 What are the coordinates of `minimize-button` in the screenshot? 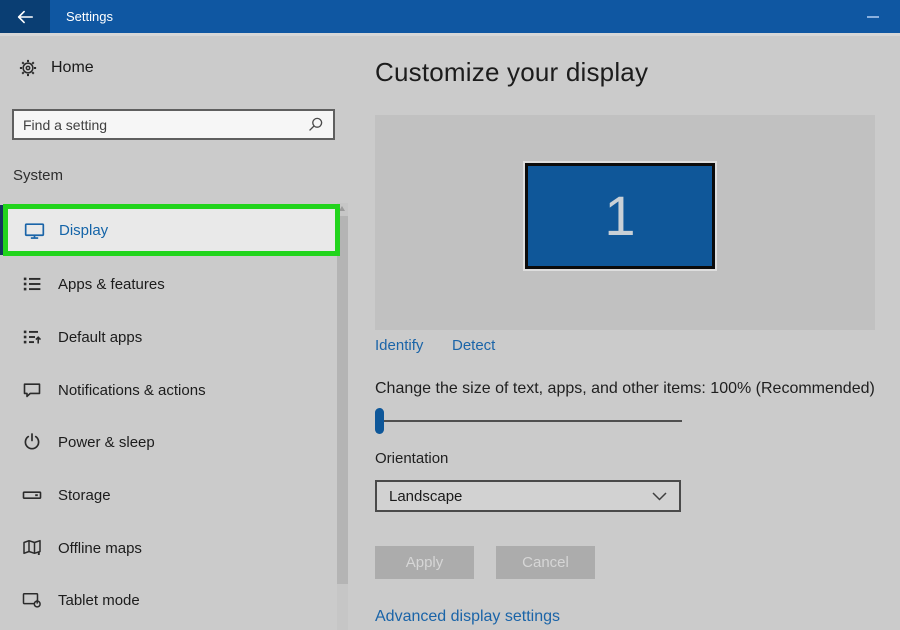 It's located at (873, 16).